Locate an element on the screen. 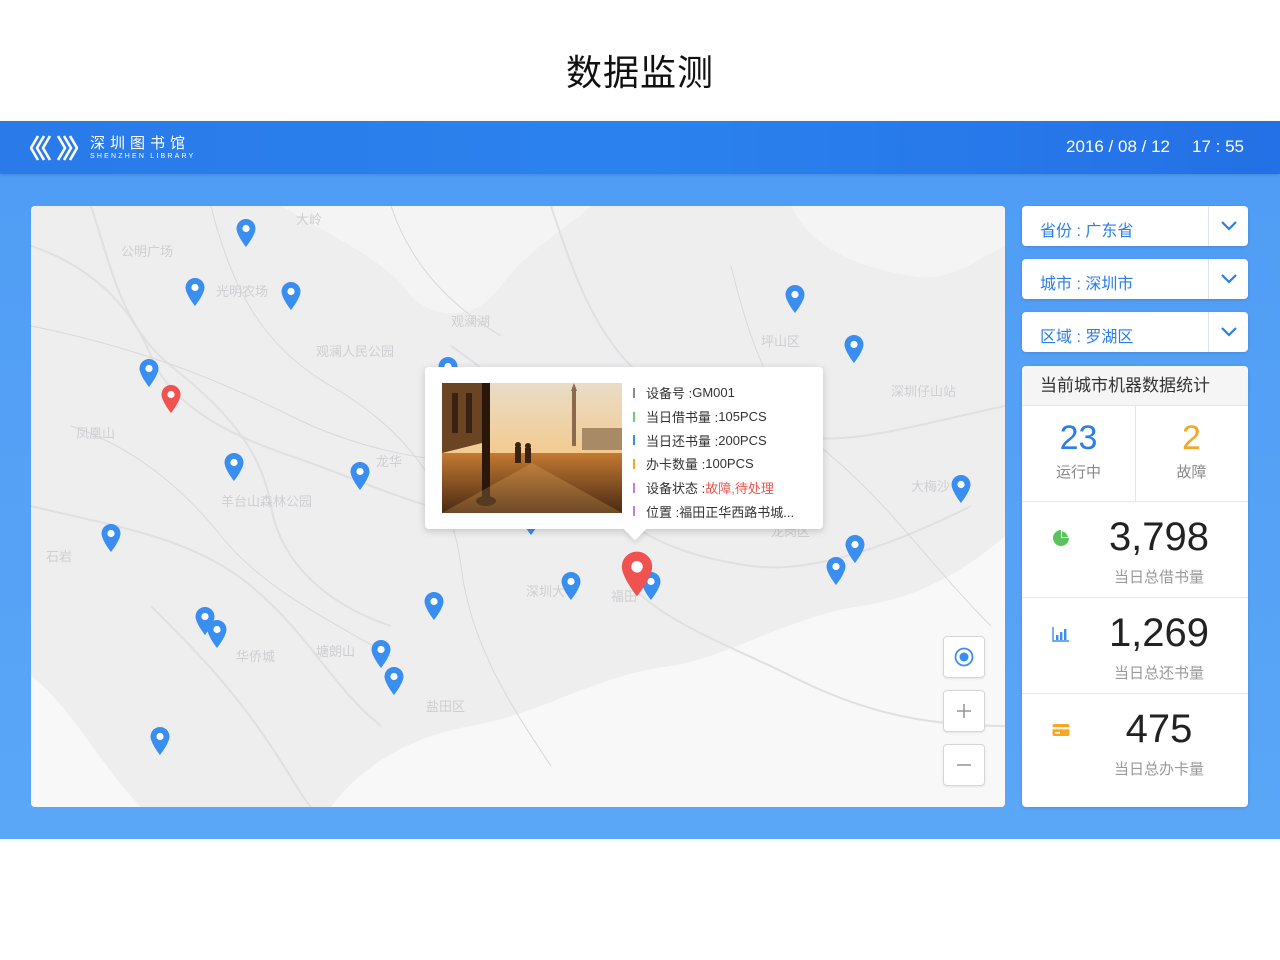 This screenshot has width=1280, height=960. device-info-row: 设备状态 : 故障,待处理 is located at coordinates (725, 488).